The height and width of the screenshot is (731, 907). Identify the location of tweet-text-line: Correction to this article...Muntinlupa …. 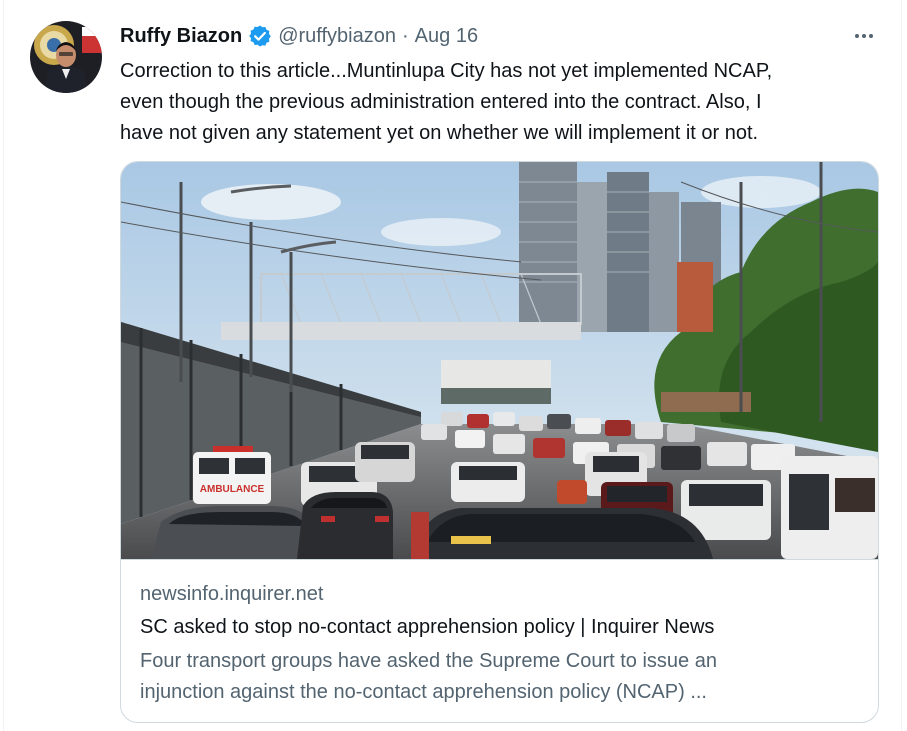
(446, 71).